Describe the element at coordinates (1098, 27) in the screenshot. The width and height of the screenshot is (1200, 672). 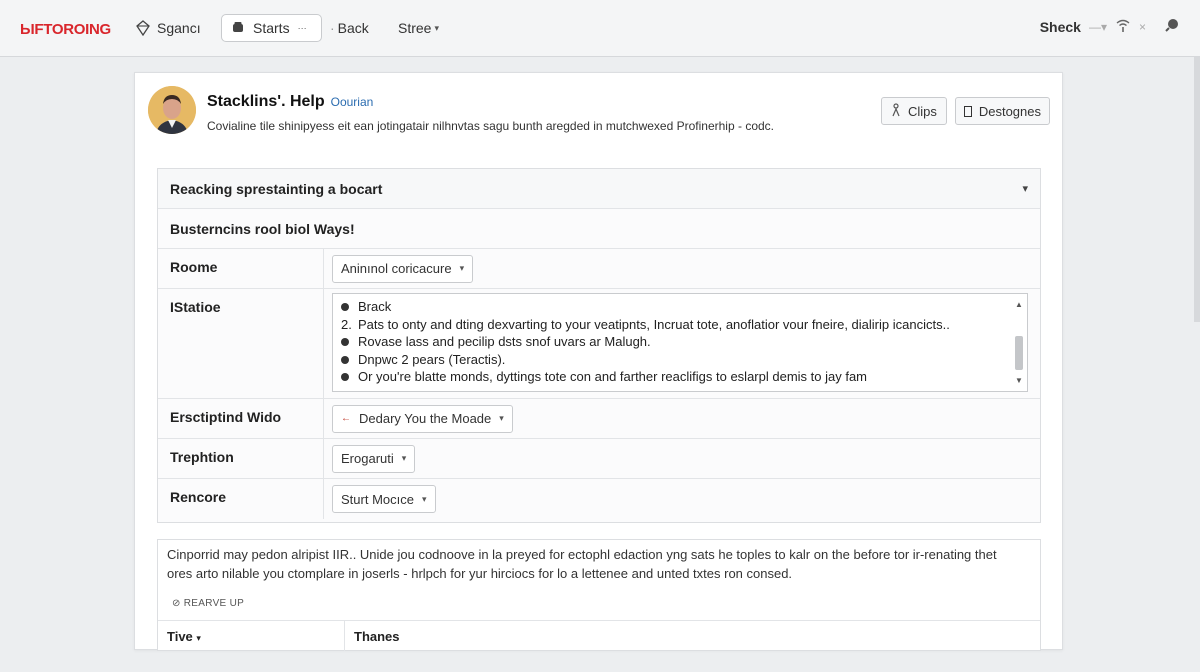
I see `chevron-down-icon: —▾` at that location.